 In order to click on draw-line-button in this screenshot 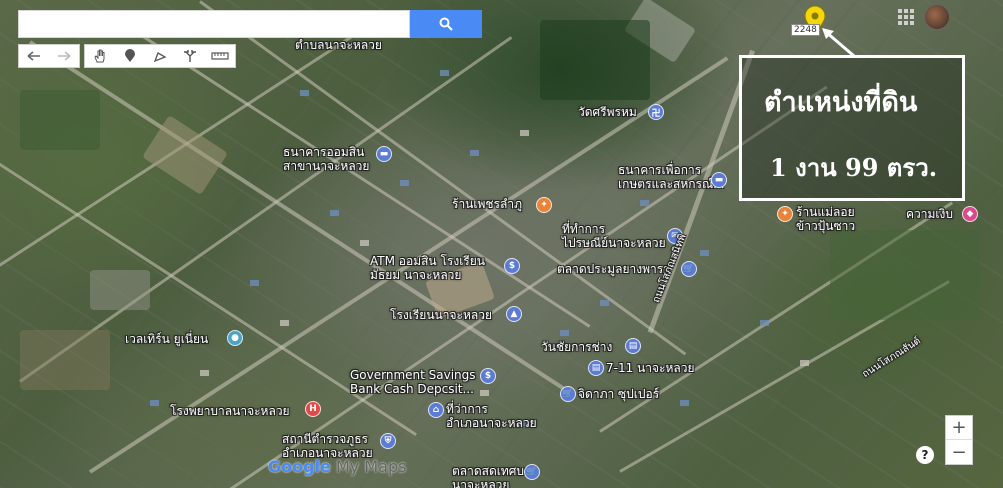, I will do `click(160, 56)`.